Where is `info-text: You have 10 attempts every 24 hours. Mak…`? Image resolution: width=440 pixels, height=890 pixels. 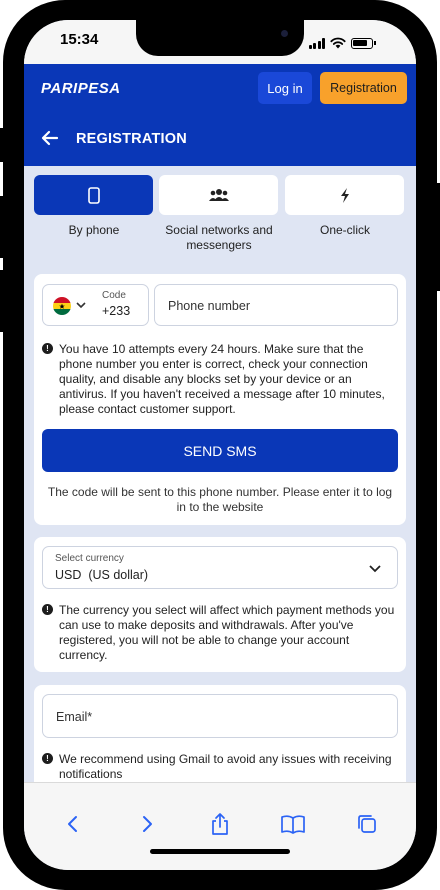 info-text: You have 10 attempts every 24 hours. Mak… is located at coordinates (222, 379).